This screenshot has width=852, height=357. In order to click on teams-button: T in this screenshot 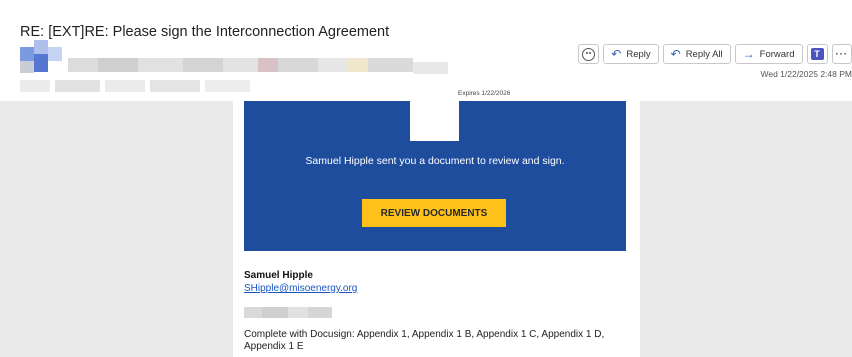, I will do `click(817, 54)`.